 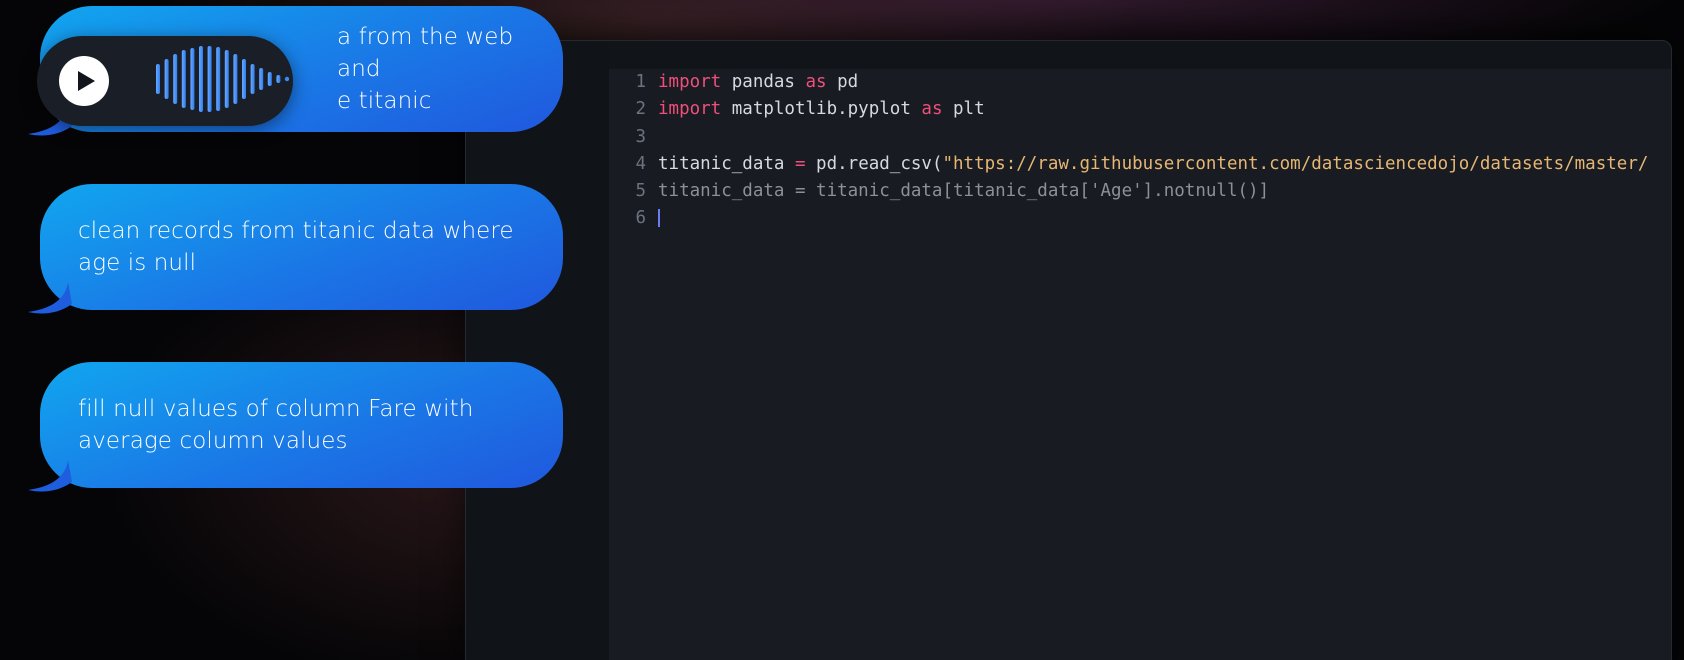 What do you see at coordinates (137, 263) in the screenshot?
I see `bubble-2-line-2: age is null` at bounding box center [137, 263].